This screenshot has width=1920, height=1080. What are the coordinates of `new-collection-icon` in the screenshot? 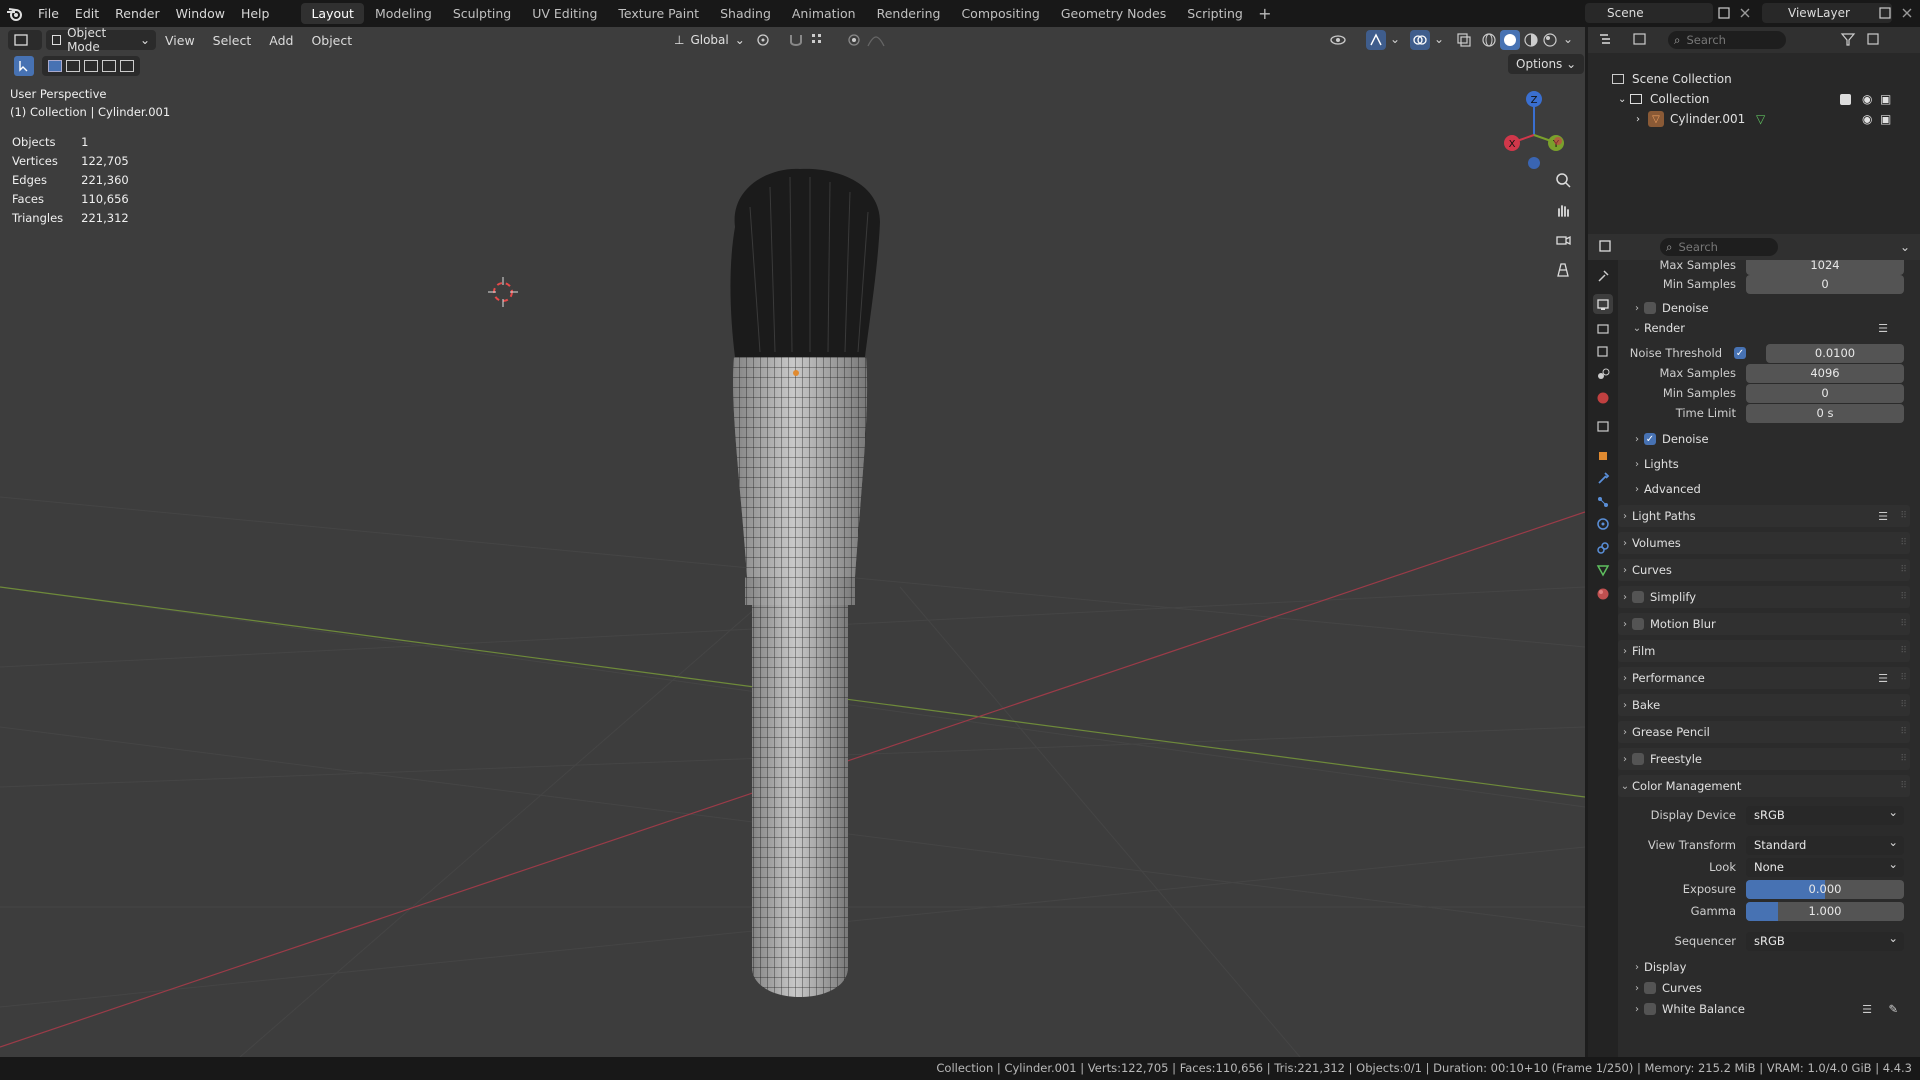 It's located at (1874, 40).